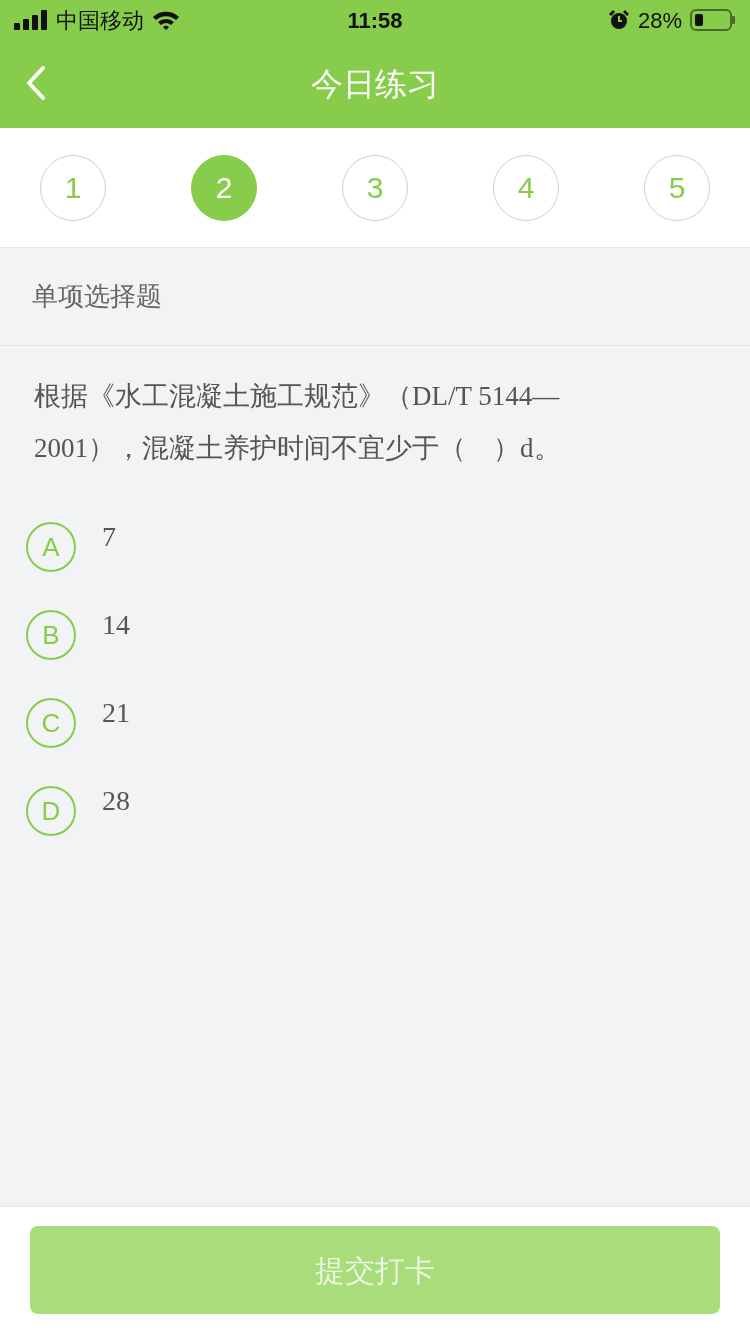  I want to click on option-text: 14, so click(116, 625).